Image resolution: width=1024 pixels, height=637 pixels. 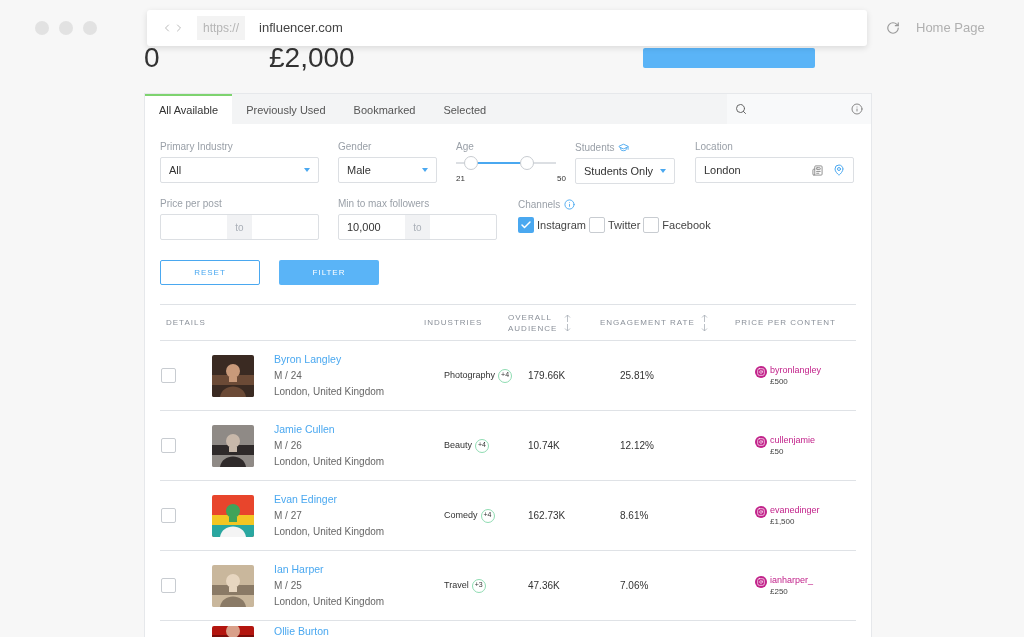 What do you see at coordinates (614, 225) in the screenshot?
I see `channel-checkbox: Twitter` at bounding box center [614, 225].